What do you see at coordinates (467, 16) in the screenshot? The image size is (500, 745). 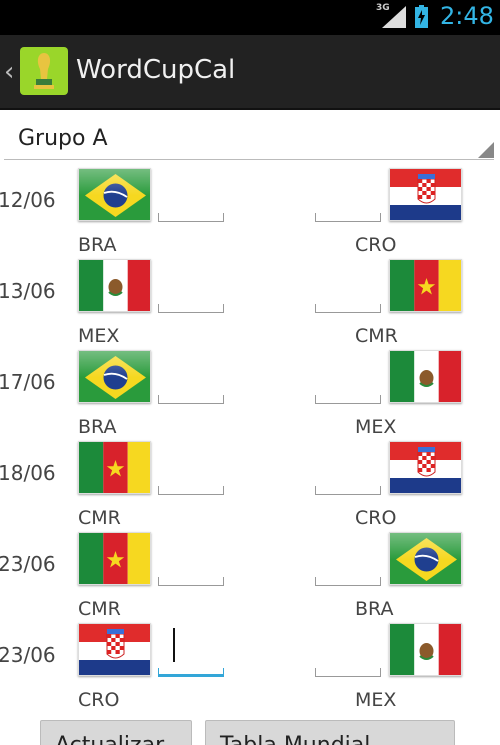 I see `clock: 2:48` at bounding box center [467, 16].